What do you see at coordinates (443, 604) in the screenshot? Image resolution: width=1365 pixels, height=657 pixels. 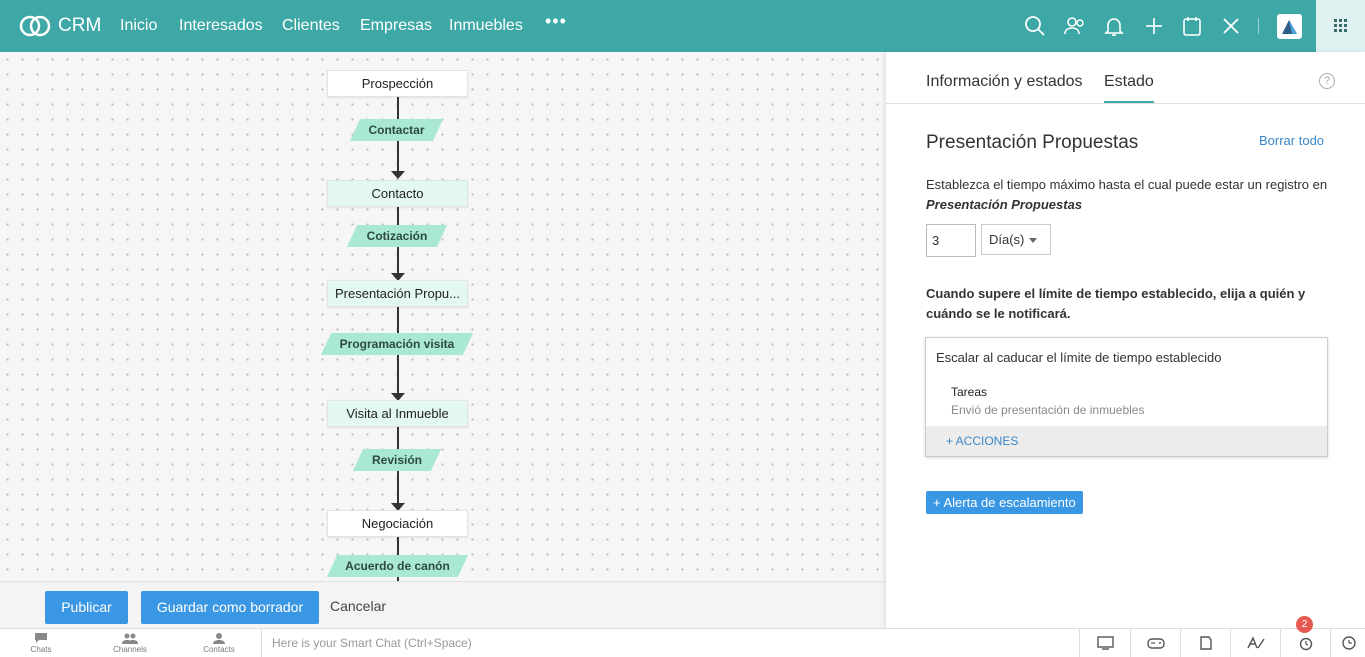 I see `action-bar: Publicar Guardar como borrador Cancelar` at bounding box center [443, 604].